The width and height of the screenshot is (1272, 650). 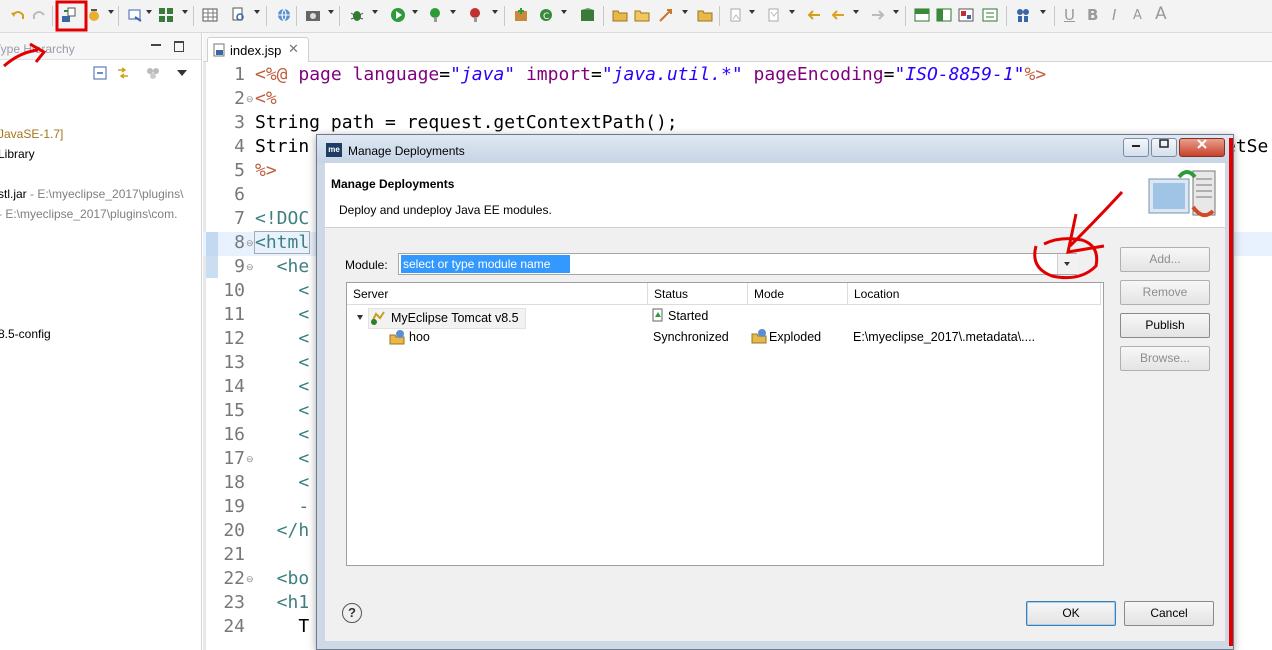 What do you see at coordinates (546, 15) in the screenshot?
I see `new-class-icon: C` at bounding box center [546, 15].